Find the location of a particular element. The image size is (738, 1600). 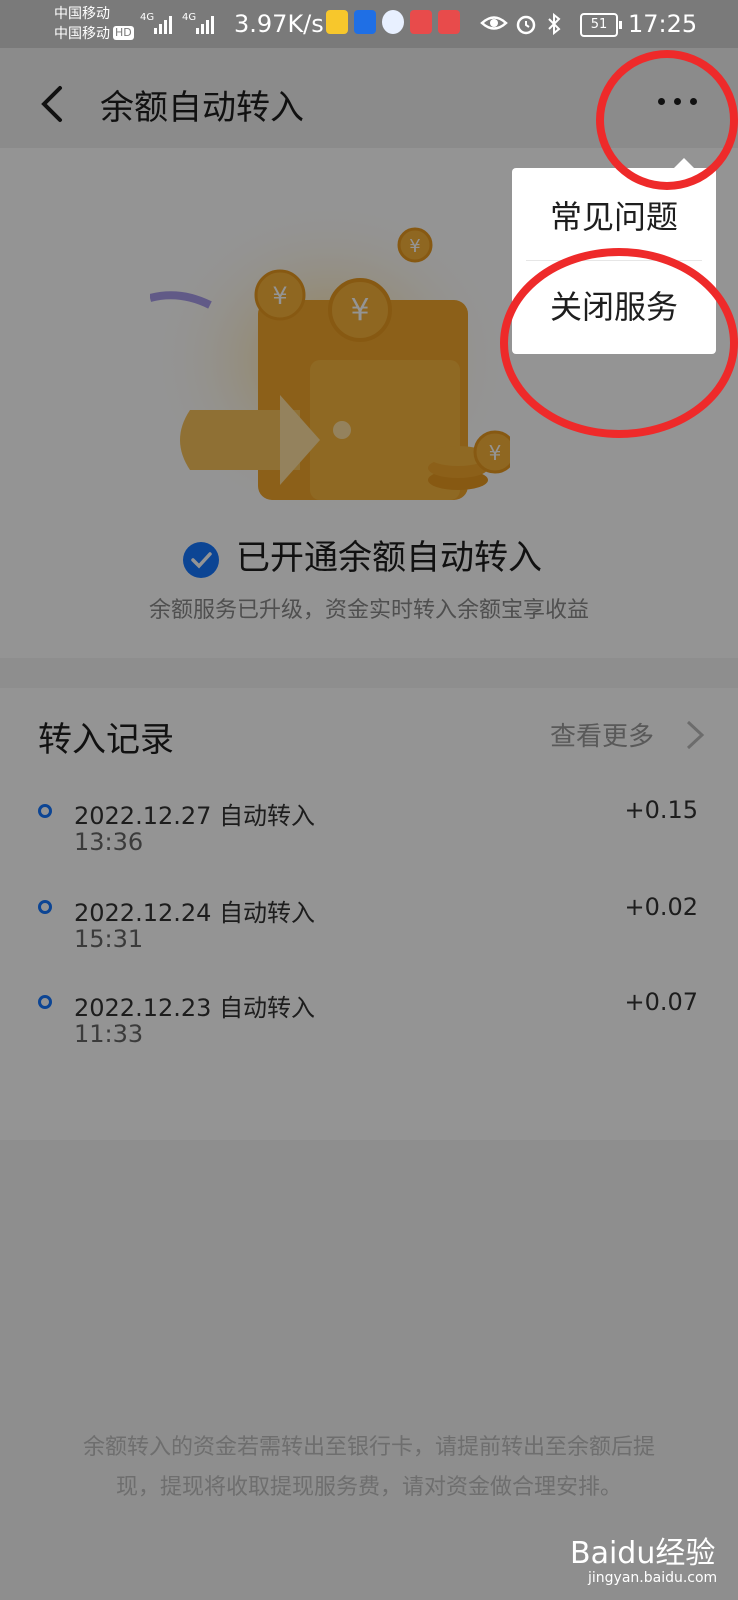

book-icon is located at coordinates (449, 22).